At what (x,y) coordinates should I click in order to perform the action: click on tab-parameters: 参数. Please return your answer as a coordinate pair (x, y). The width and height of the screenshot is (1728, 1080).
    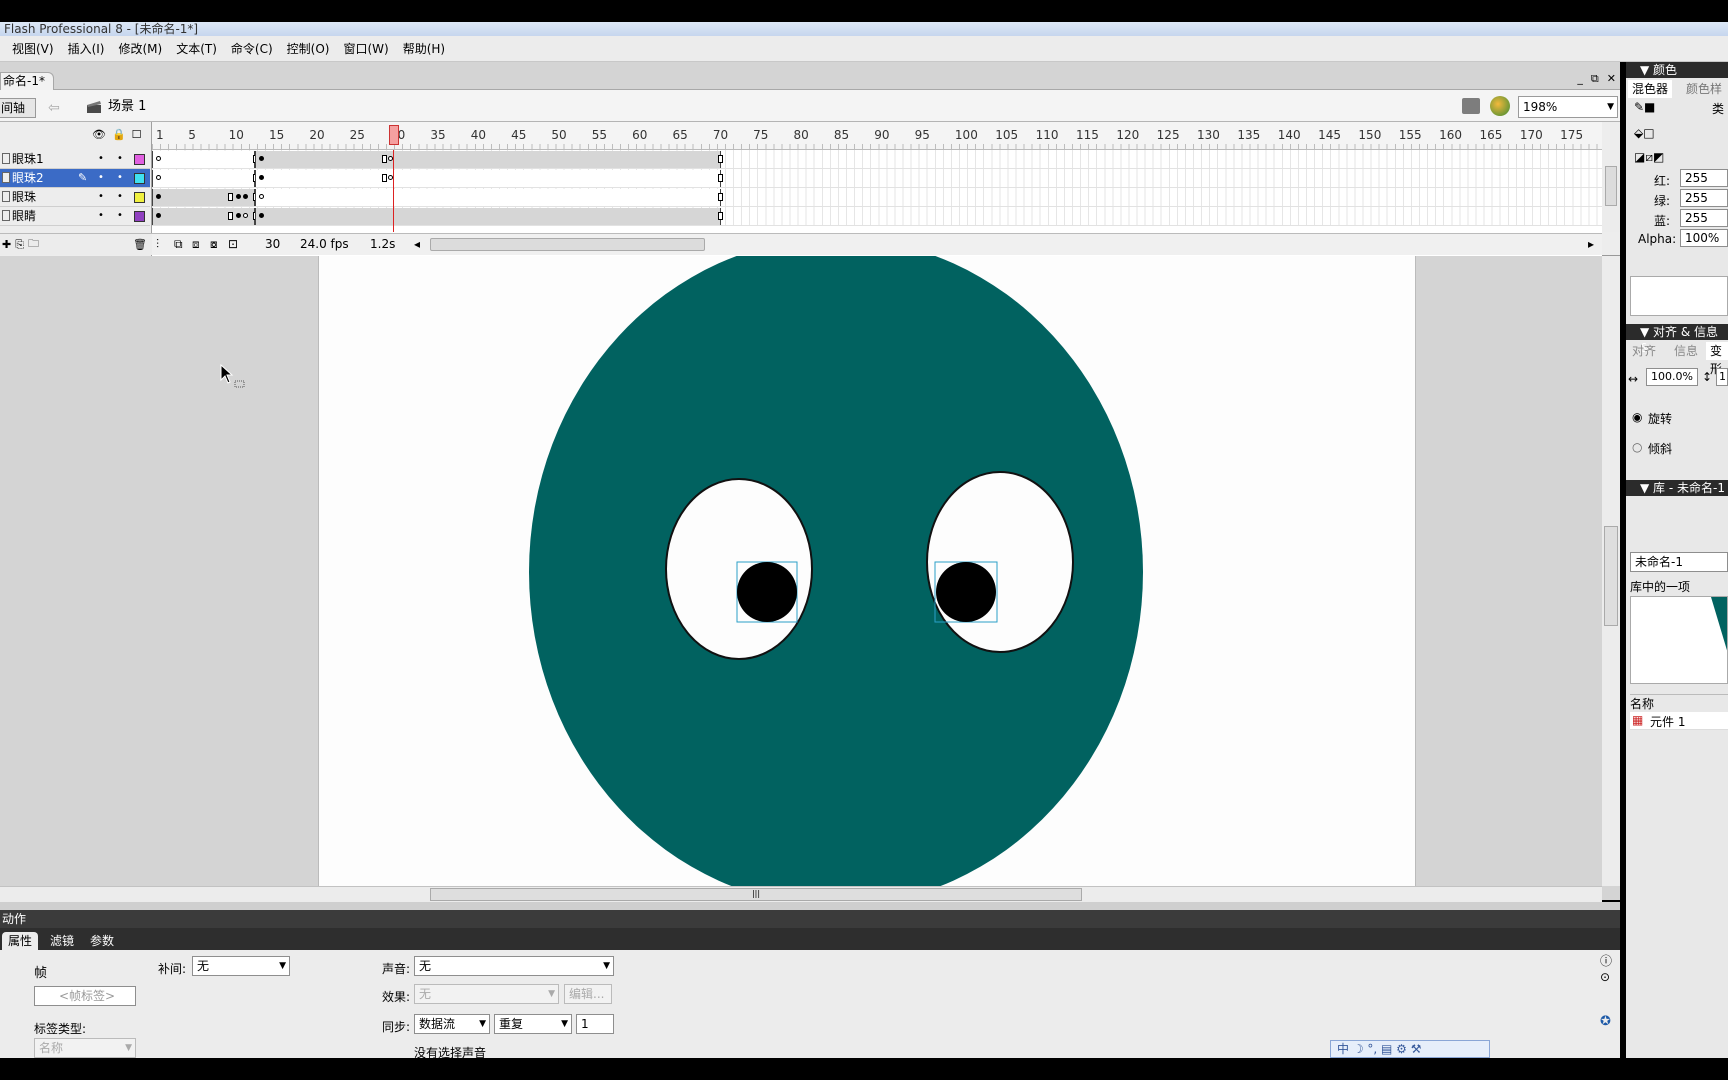
    Looking at the image, I should click on (102, 941).